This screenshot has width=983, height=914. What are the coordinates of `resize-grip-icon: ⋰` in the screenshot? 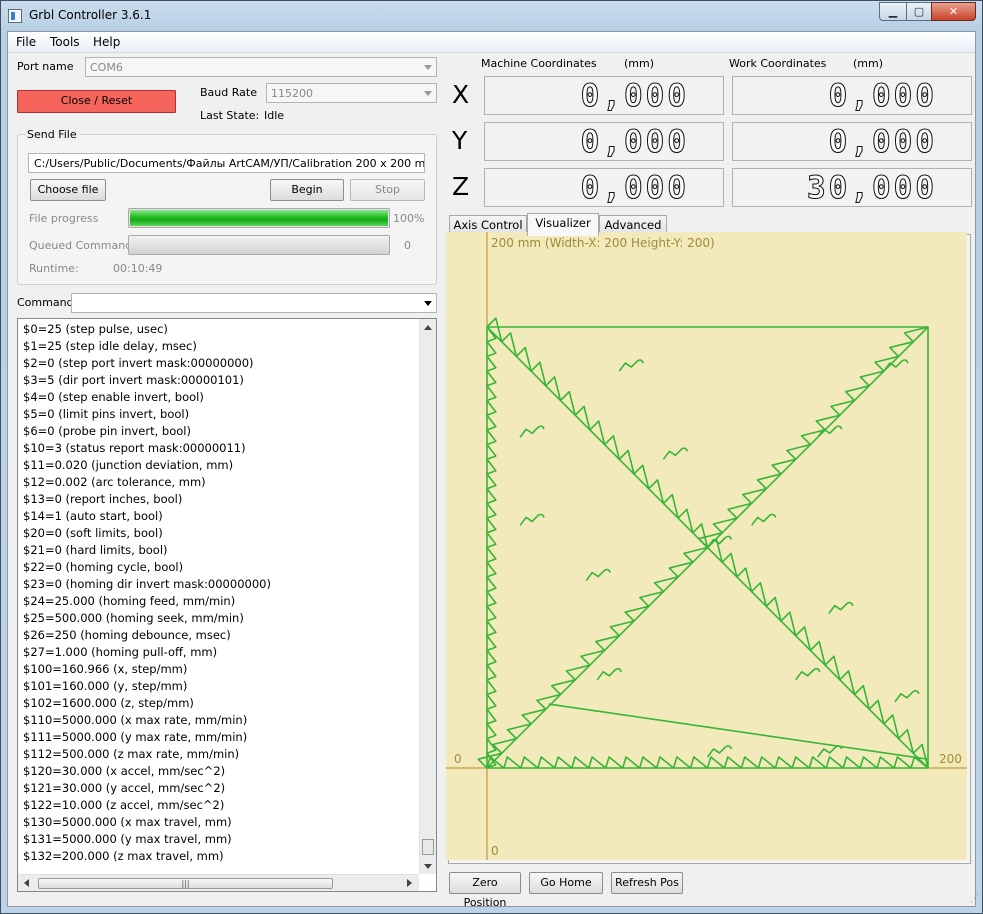 It's located at (974, 899).